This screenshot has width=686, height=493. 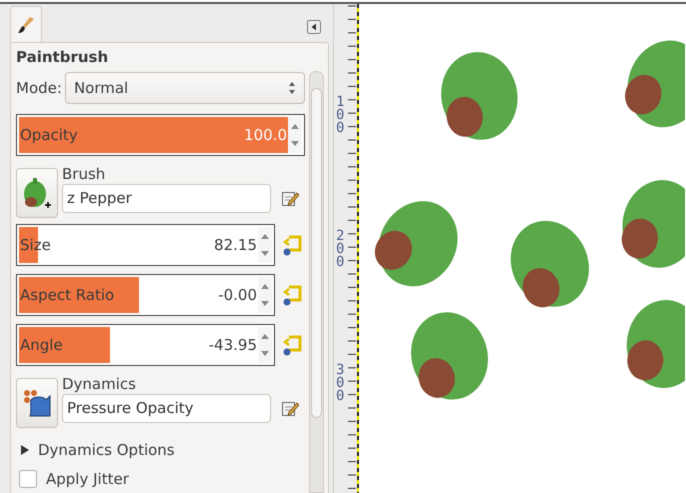 I want to click on mode-label: Mode:, so click(x=39, y=88).